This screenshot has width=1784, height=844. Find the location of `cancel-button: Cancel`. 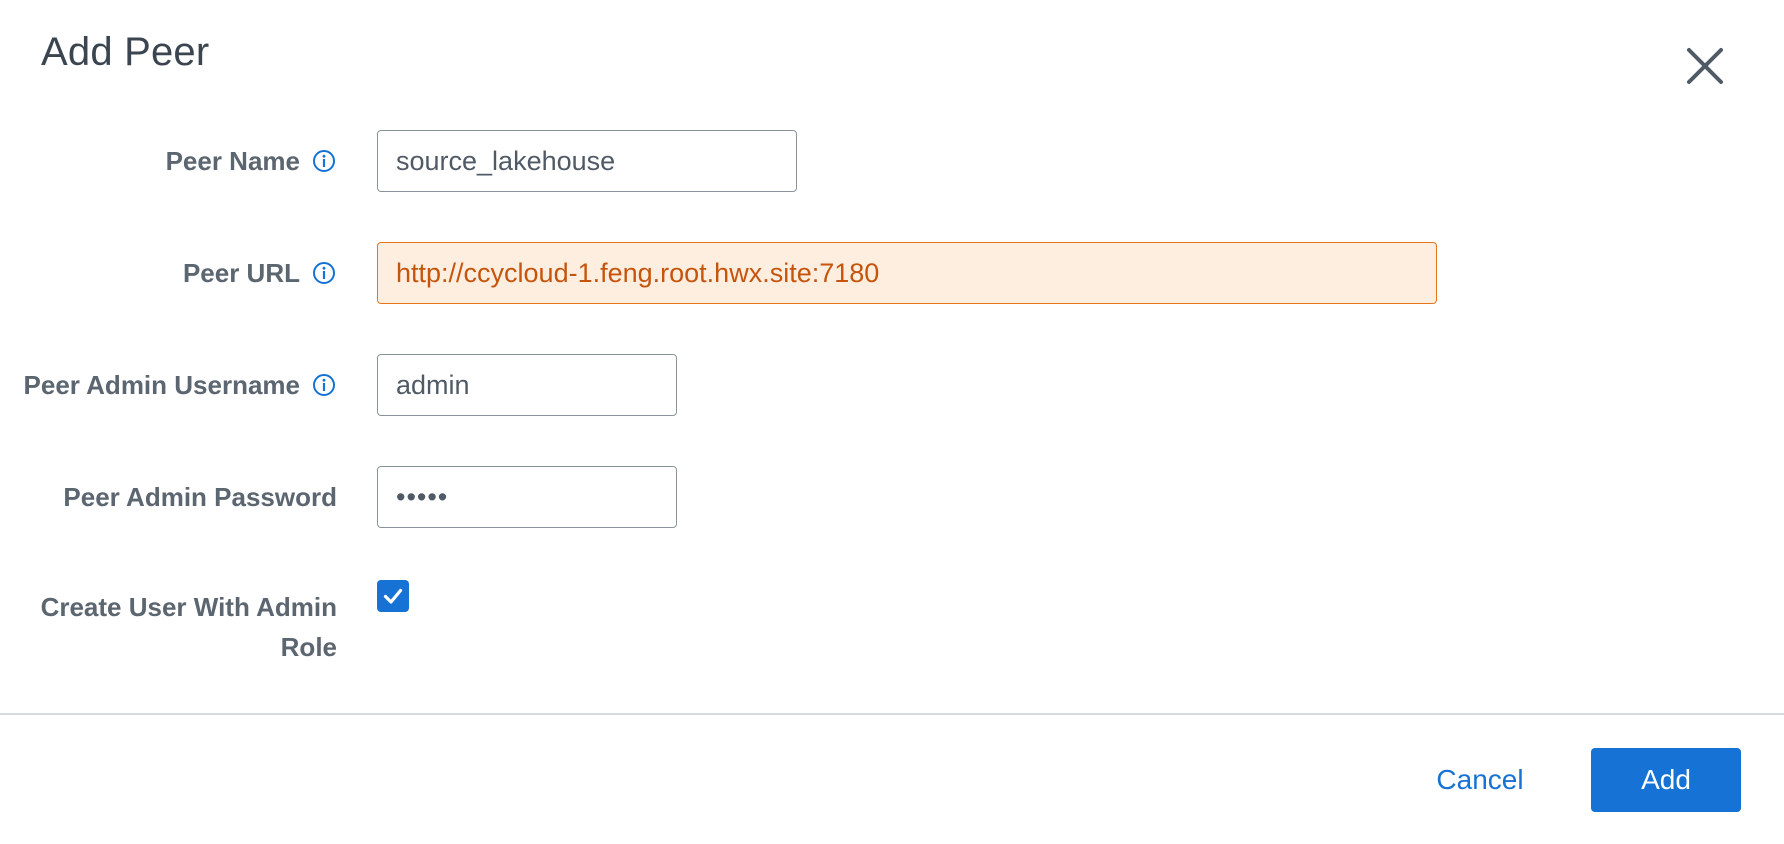

cancel-button: Cancel is located at coordinates (1480, 780).